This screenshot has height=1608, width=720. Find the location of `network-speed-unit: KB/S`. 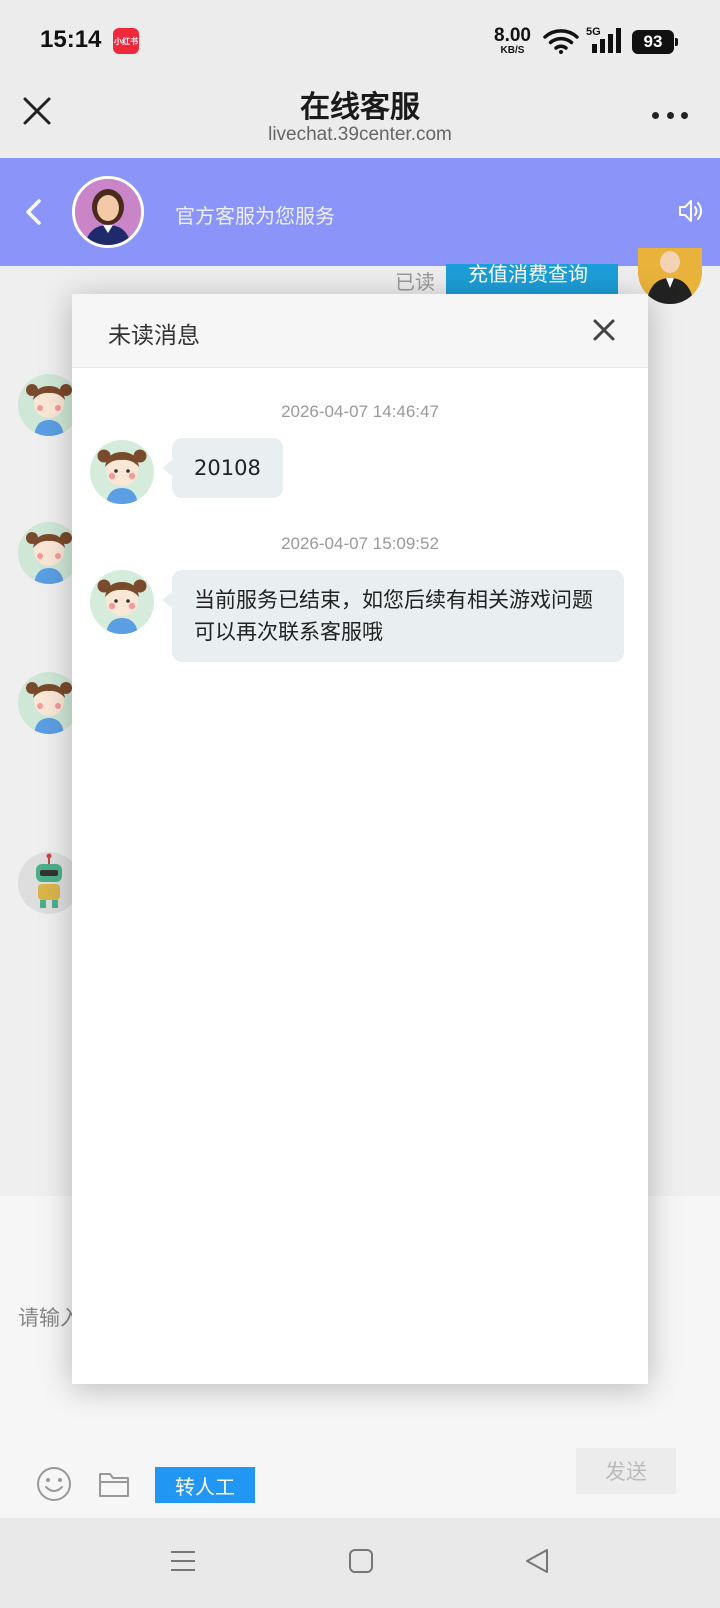

network-speed-unit: KB/S is located at coordinates (512, 50).